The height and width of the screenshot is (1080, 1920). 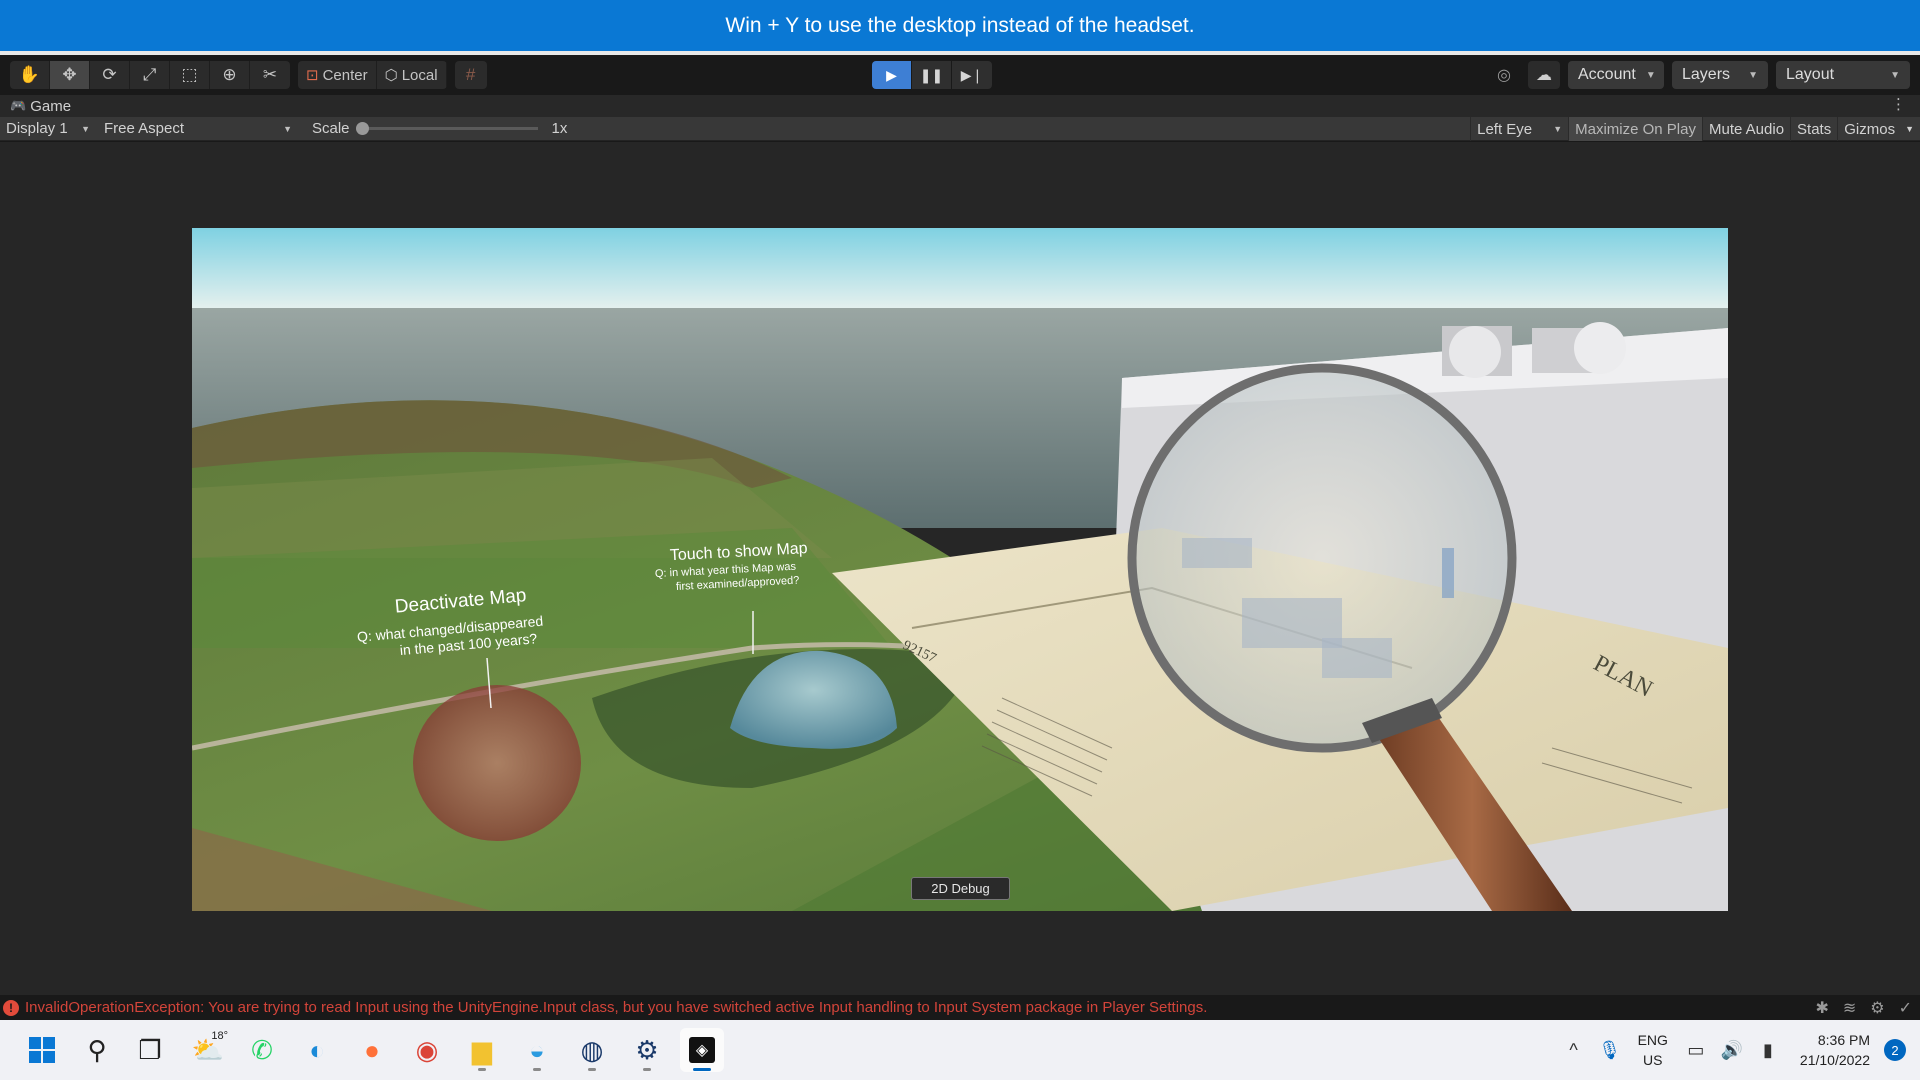 I want to click on chrome-icon: ◉, so click(x=427, y=1049).